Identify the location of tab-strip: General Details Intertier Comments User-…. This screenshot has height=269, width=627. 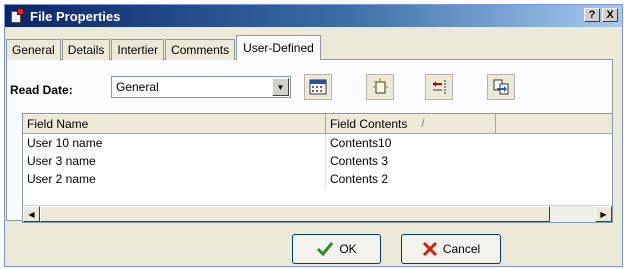
(164, 47).